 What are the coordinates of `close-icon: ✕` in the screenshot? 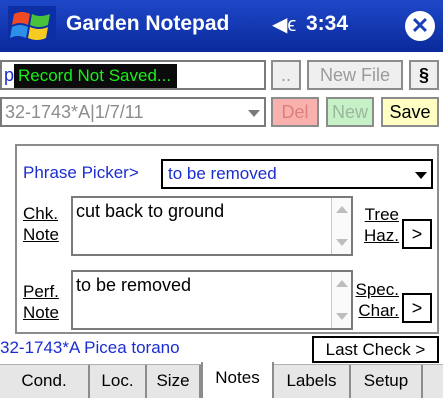 It's located at (420, 26).